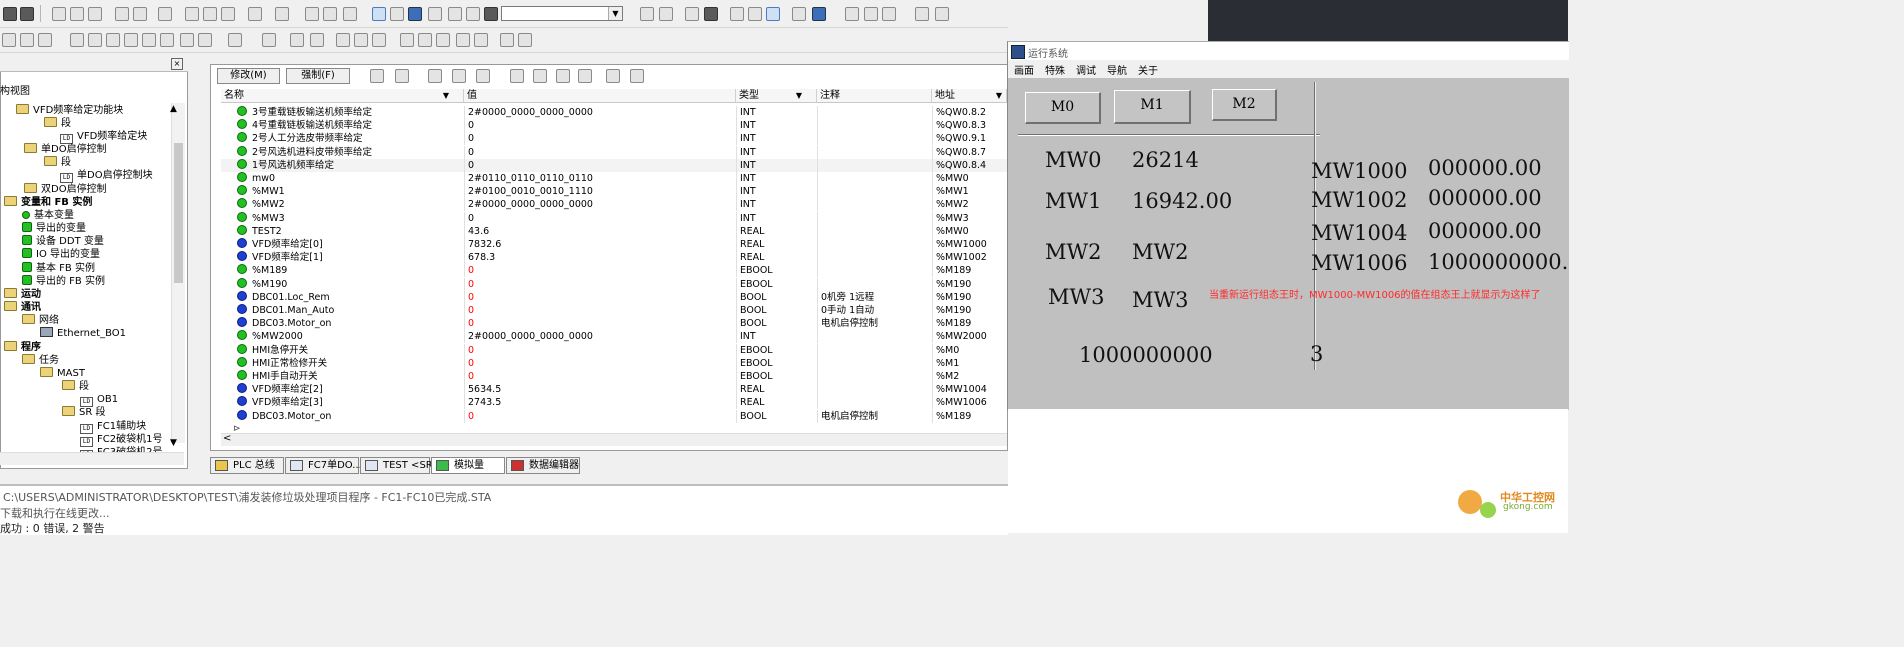 The image size is (1904, 647). I want to click on find-icon, so click(192, 14).